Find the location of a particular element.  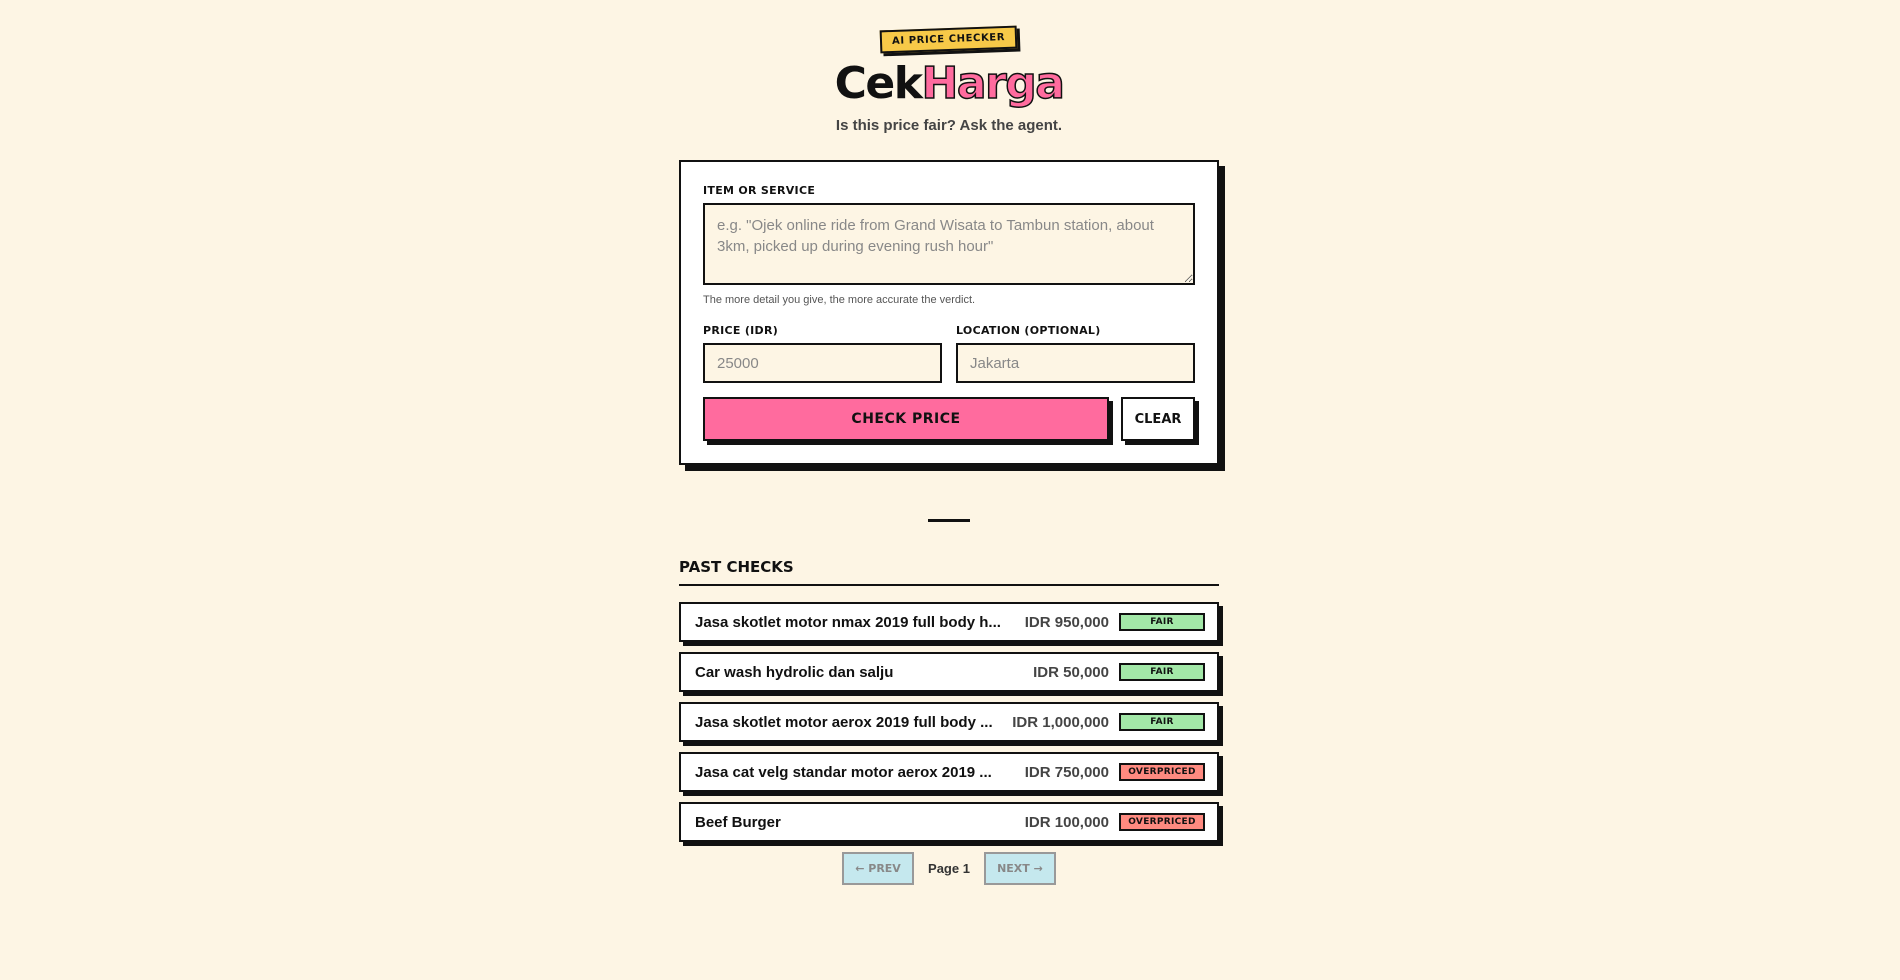

price-location-row: PRICE (IDR) LOCATION (OPTIONAL) is located at coordinates (949, 354).